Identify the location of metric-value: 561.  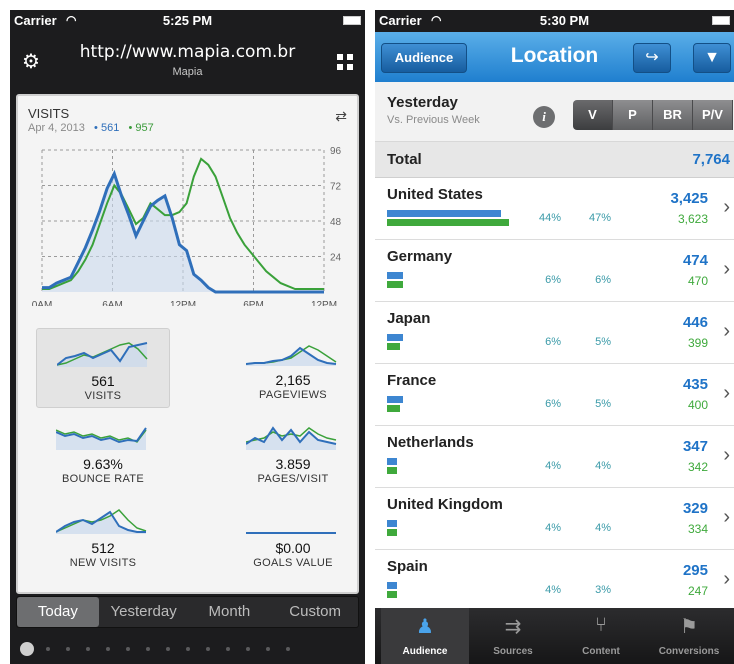
(103, 381).